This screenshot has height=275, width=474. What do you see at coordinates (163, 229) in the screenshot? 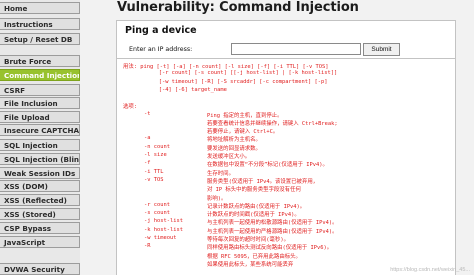
I see `option-flag: -k host-list` at bounding box center [163, 229].